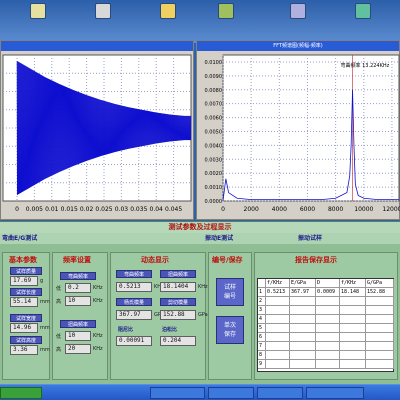 The image size is (400, 400). What do you see at coordinates (262, 328) in the screenshot?
I see `report-cell: 5` at bounding box center [262, 328].